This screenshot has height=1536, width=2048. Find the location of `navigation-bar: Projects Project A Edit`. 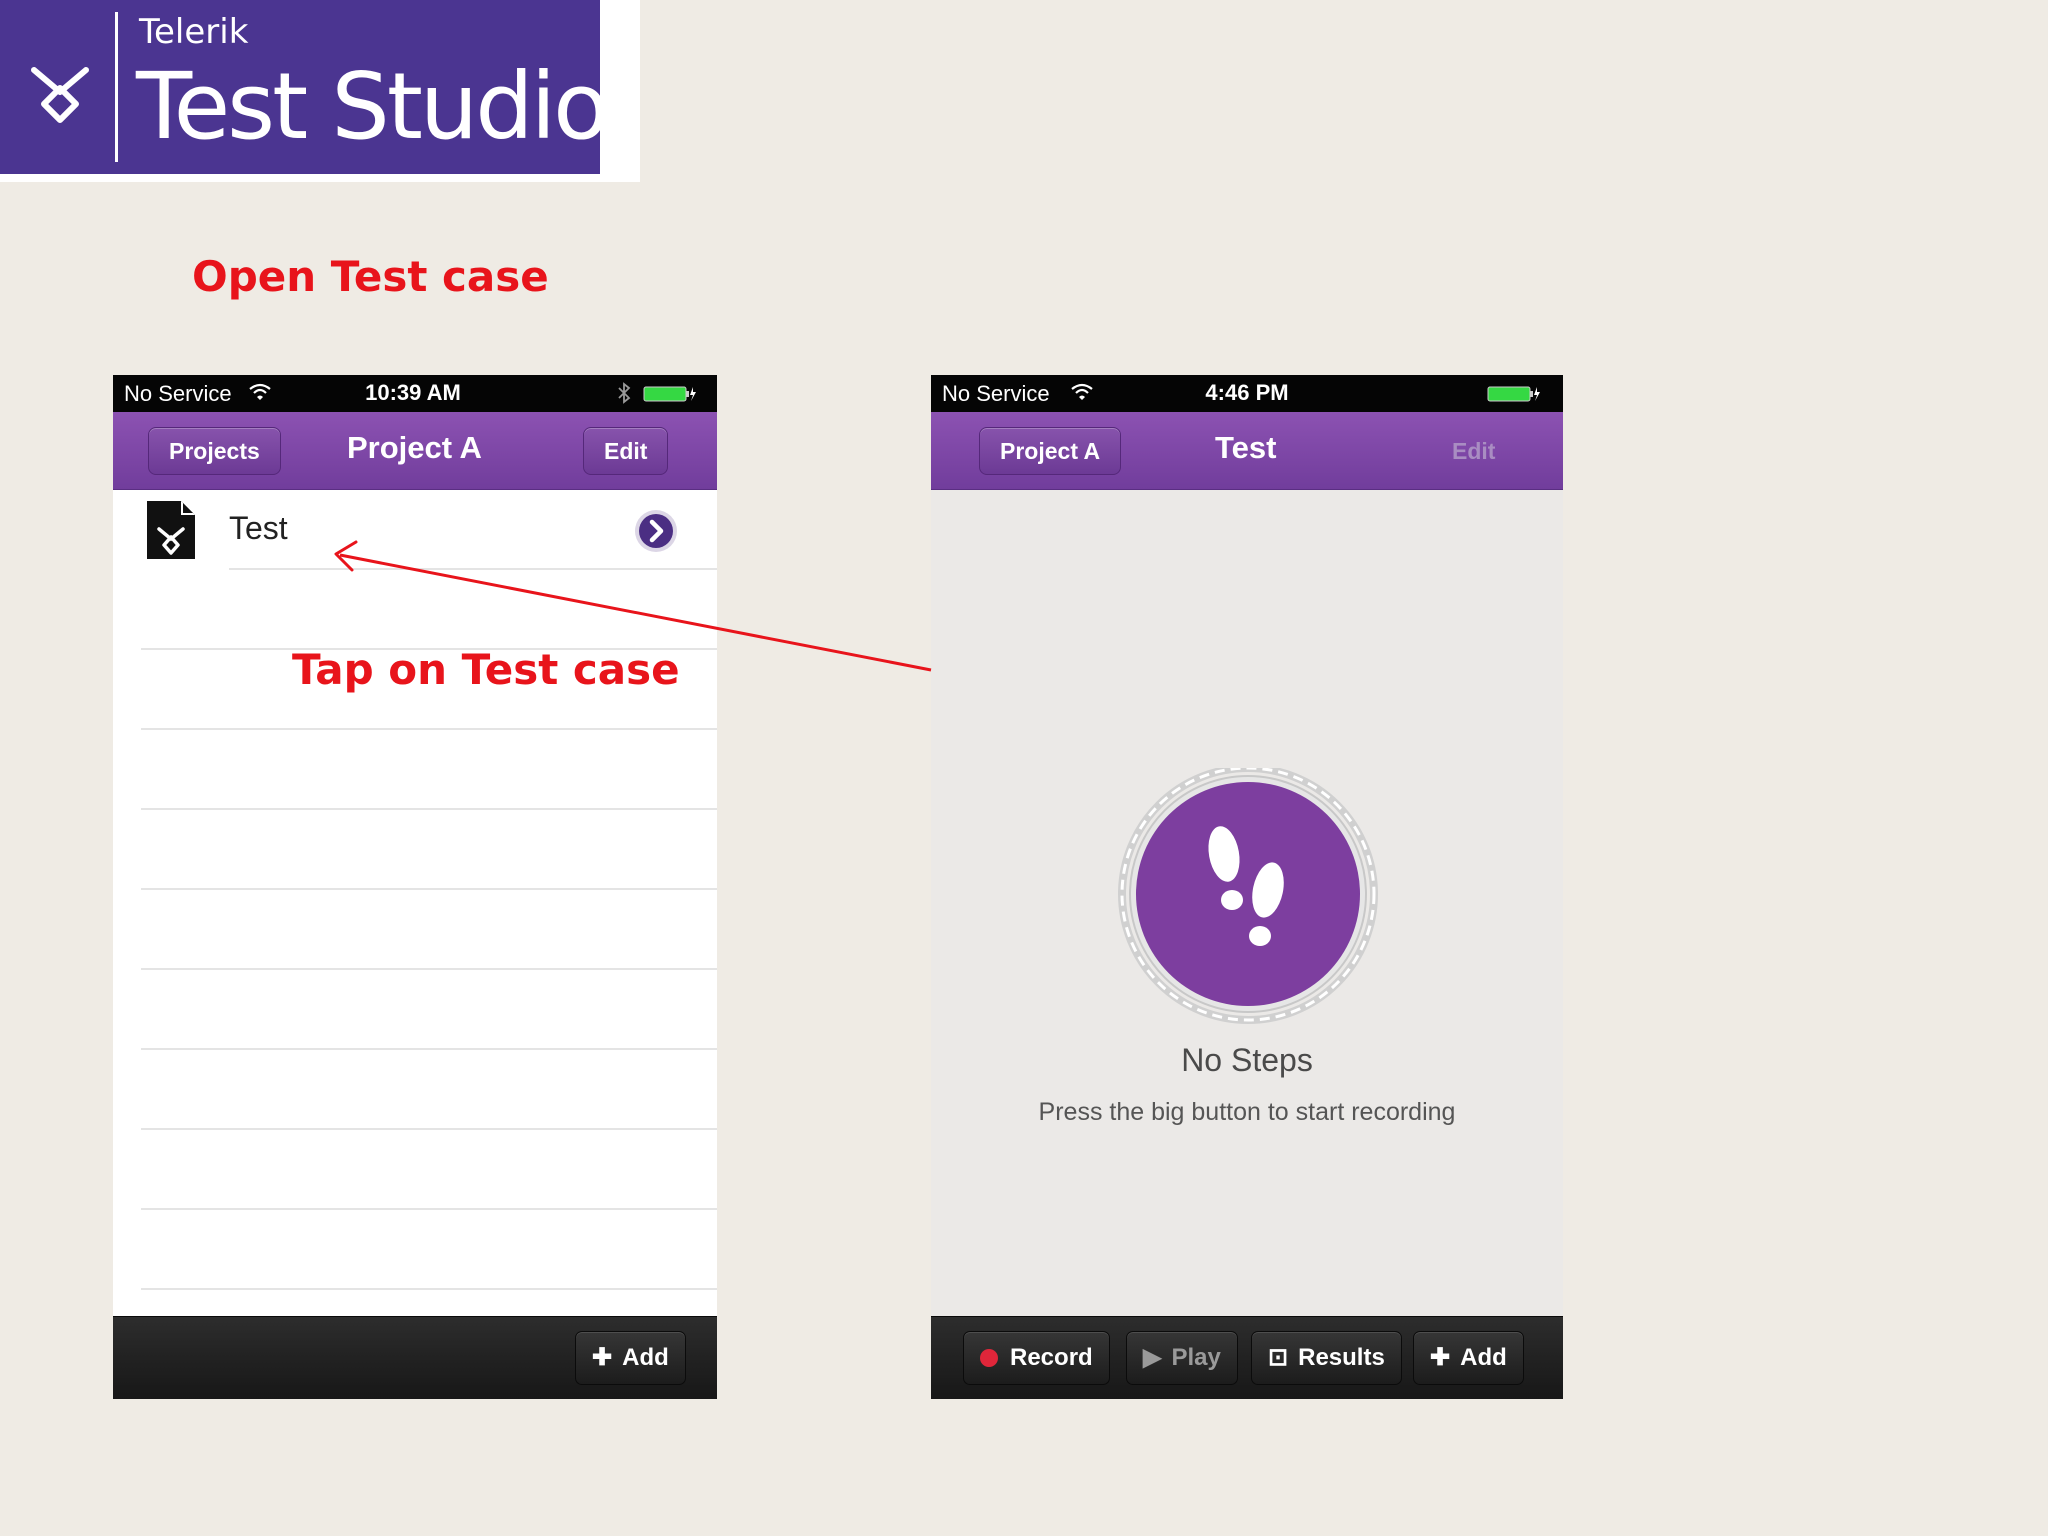

navigation-bar: Projects Project A Edit is located at coordinates (415, 451).